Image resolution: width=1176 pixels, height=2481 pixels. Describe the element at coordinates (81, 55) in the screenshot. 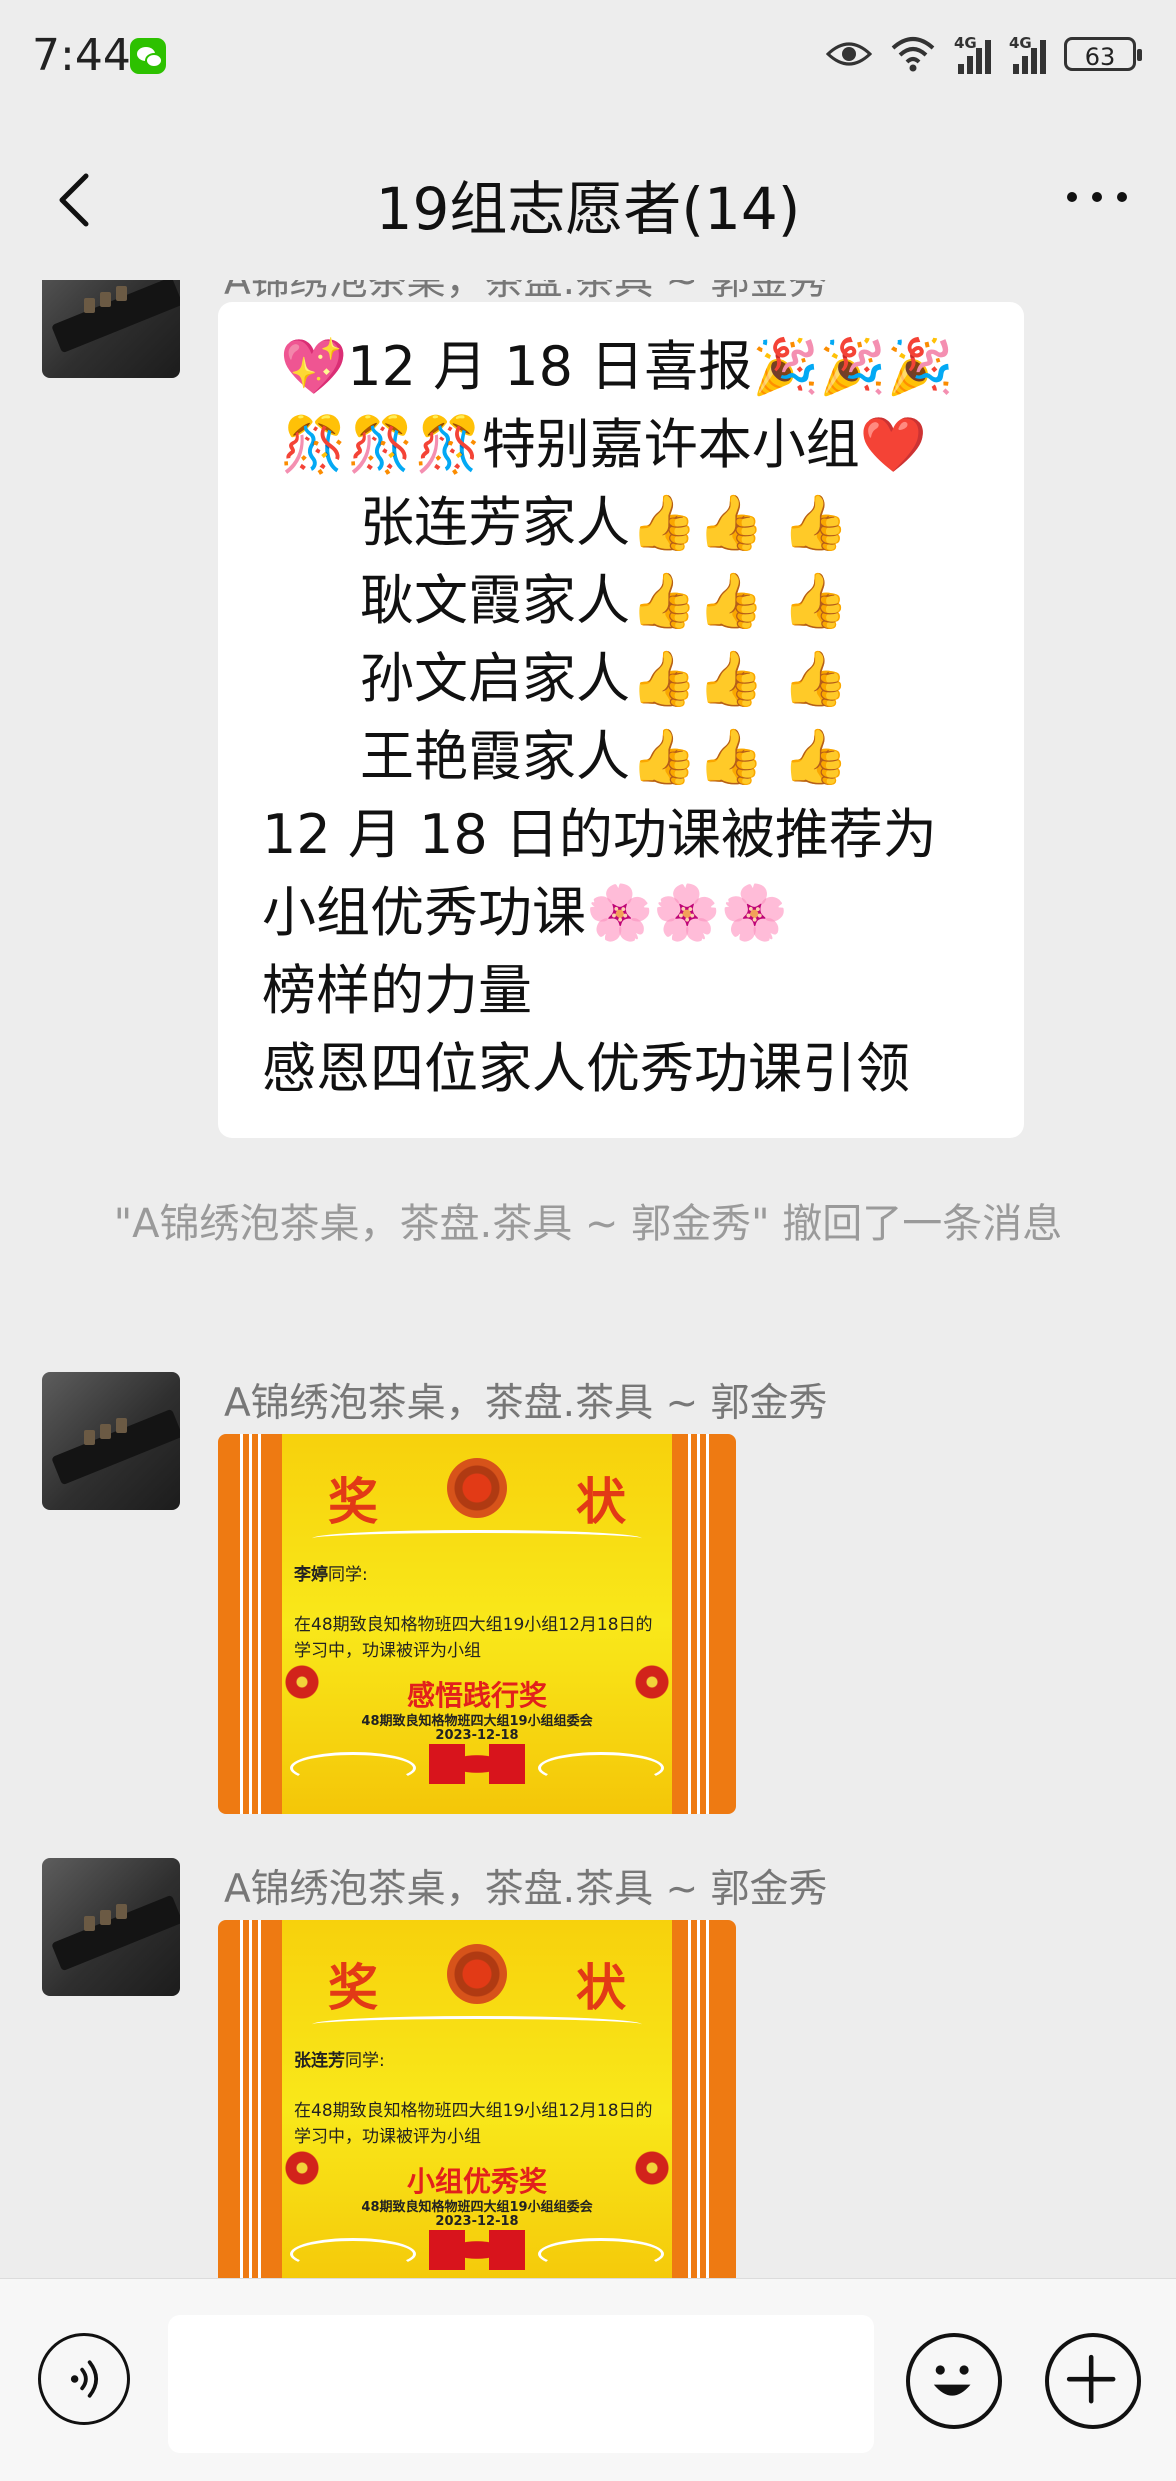

I see `status-time: 7:44` at that location.